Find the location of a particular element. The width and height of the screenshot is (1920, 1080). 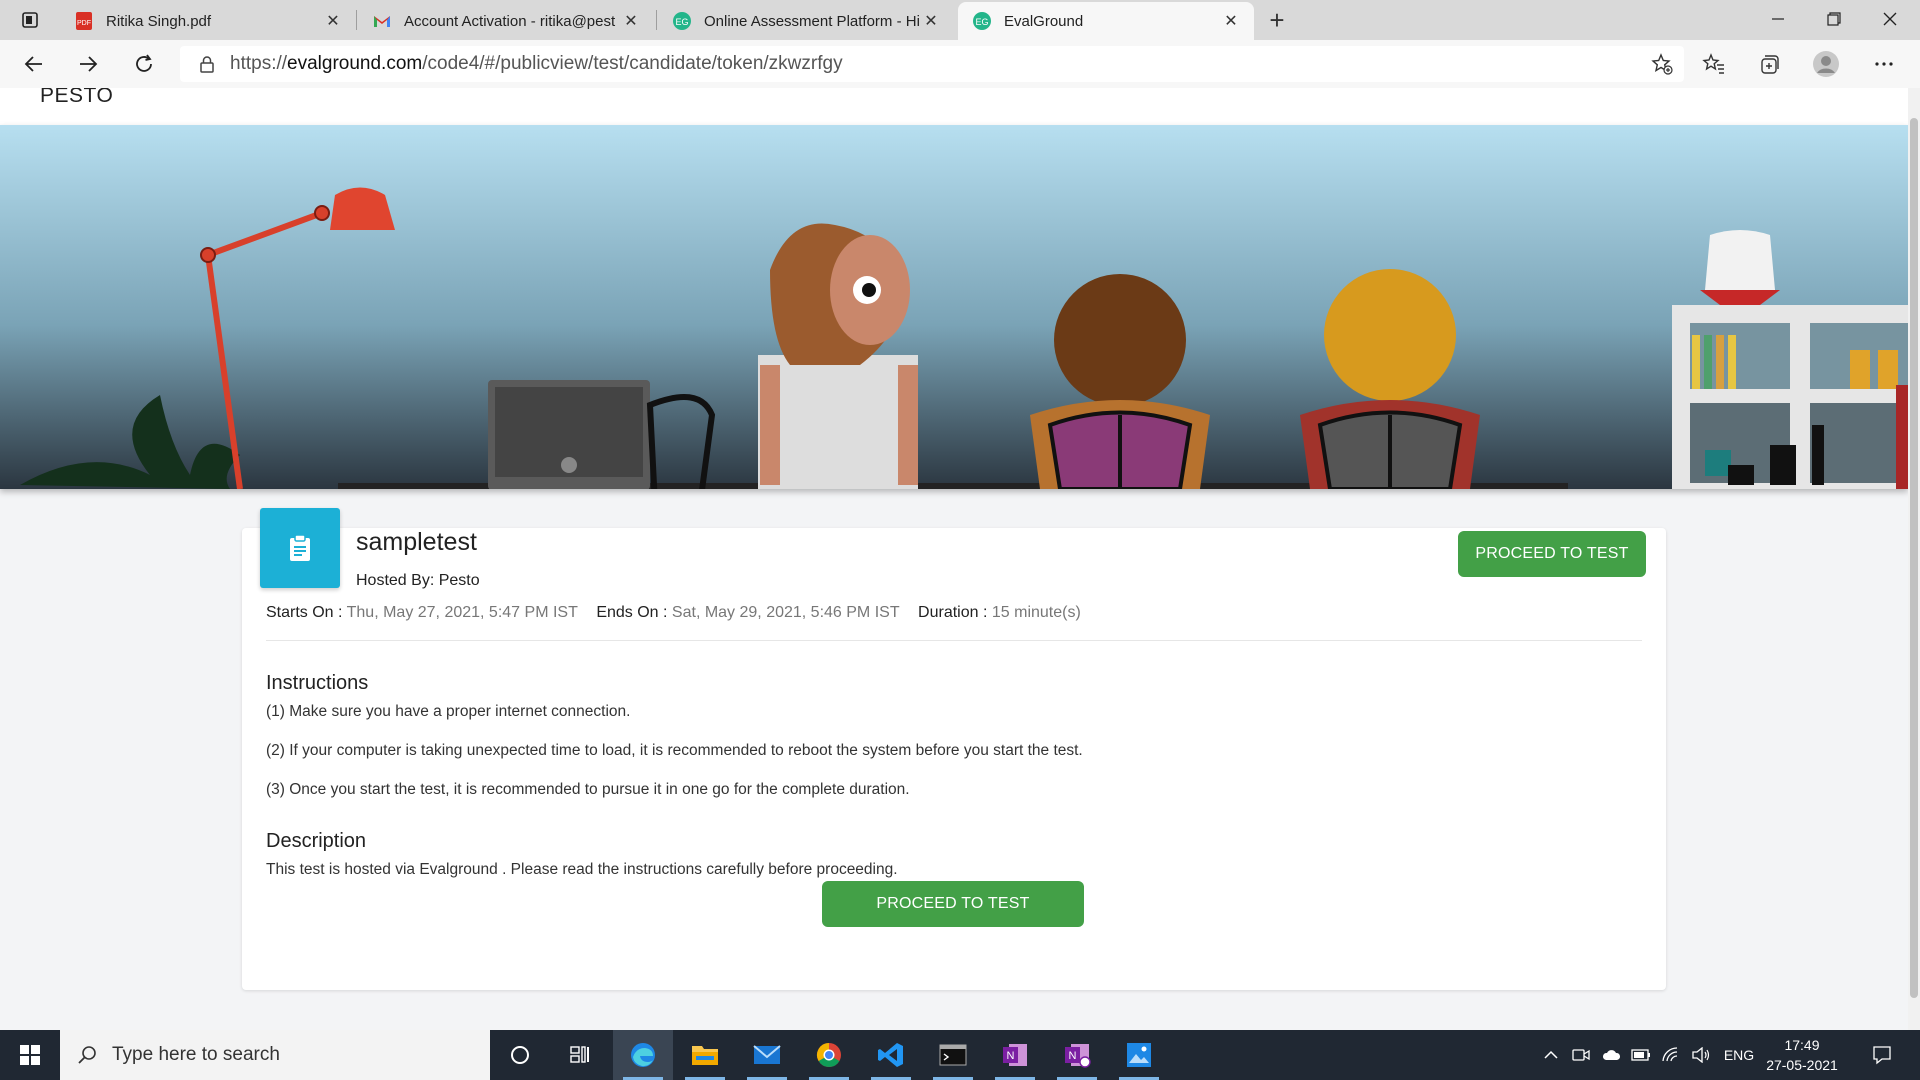

add-favorite-button is located at coordinates (1662, 64).